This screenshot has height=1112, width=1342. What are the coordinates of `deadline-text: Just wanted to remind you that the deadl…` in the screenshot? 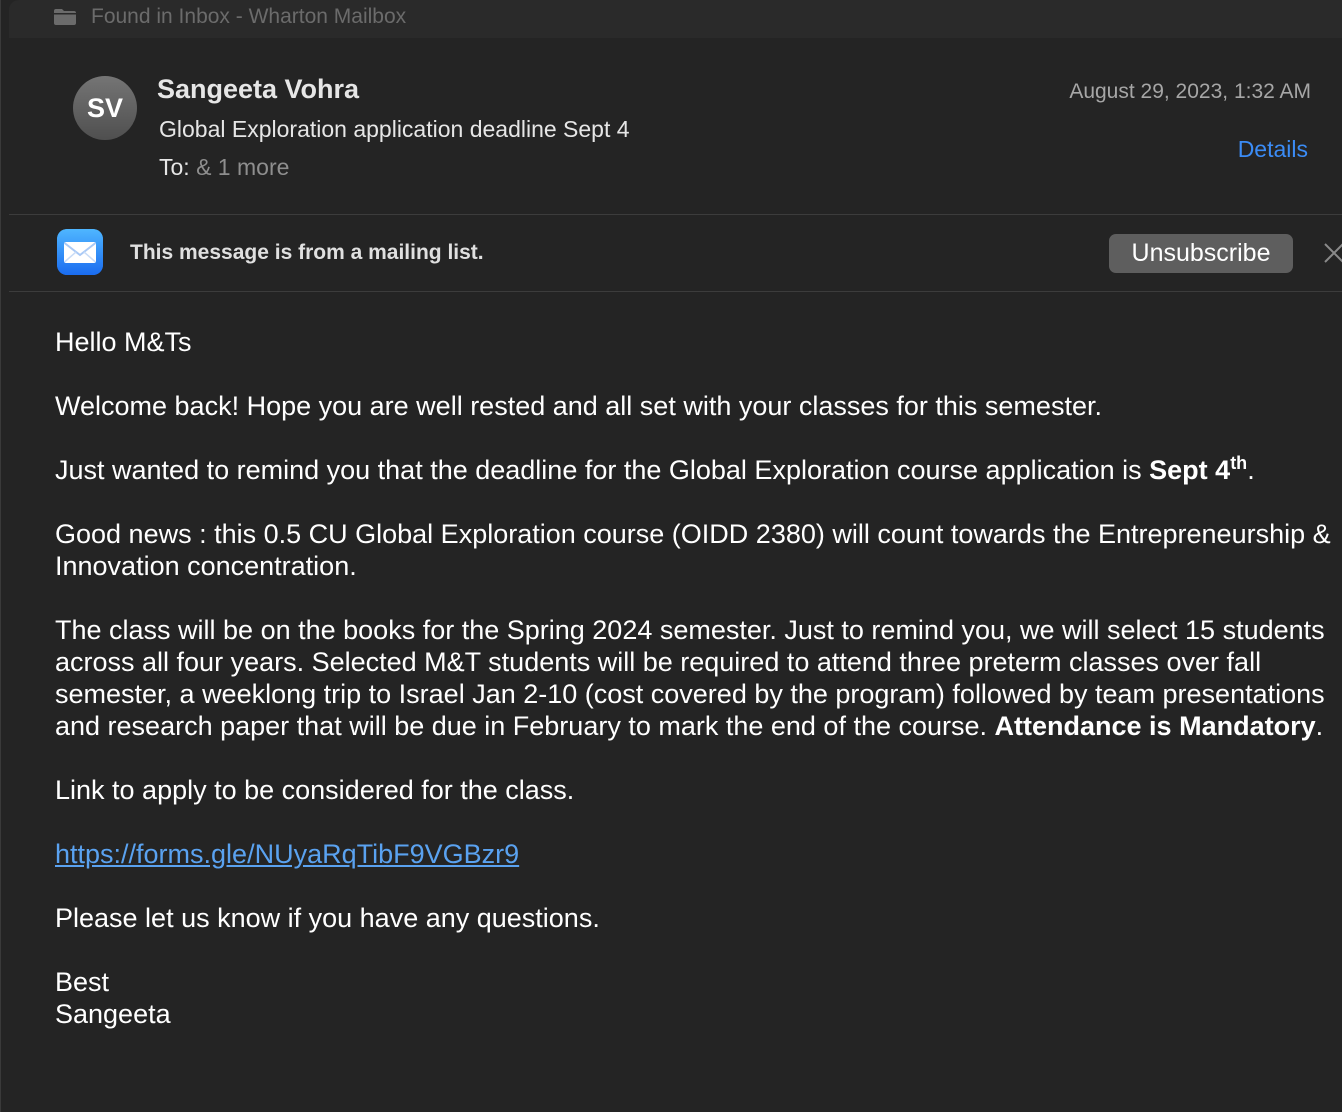 It's located at (602, 470).